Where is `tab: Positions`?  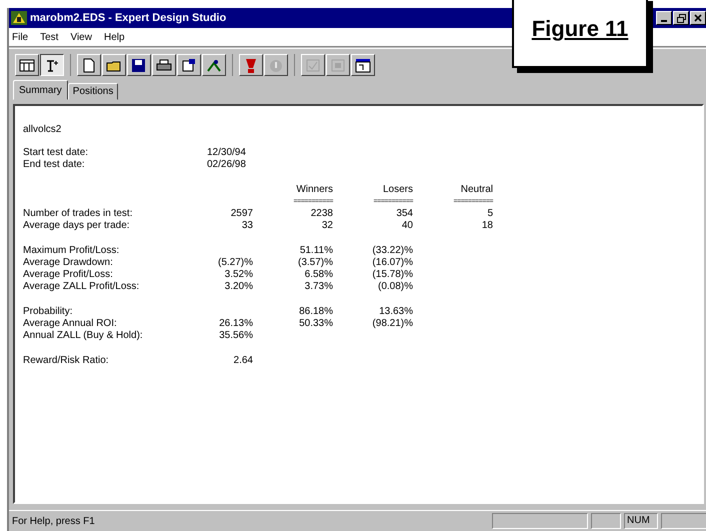 tab: Positions is located at coordinates (93, 91).